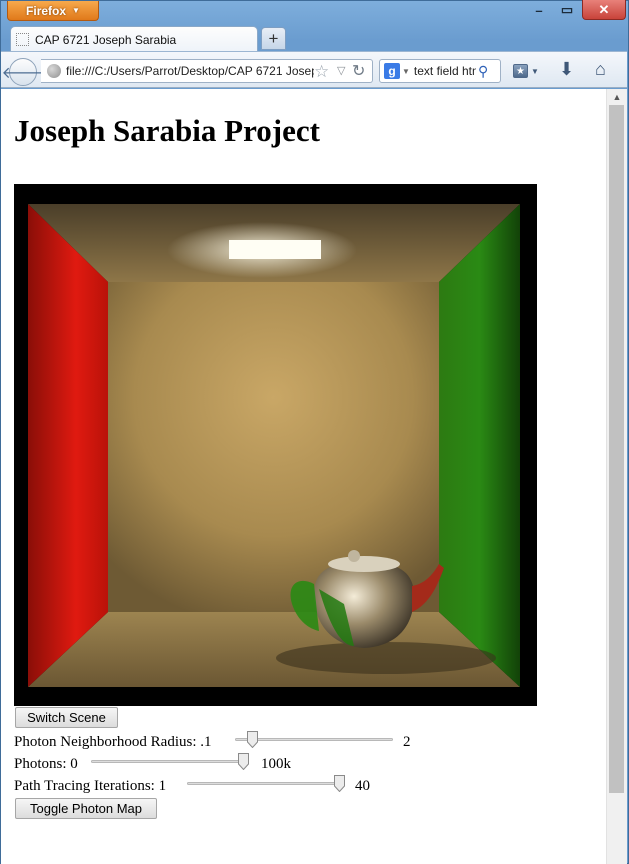  Describe the element at coordinates (539, 10) in the screenshot. I see `minimize-icon: –` at that location.